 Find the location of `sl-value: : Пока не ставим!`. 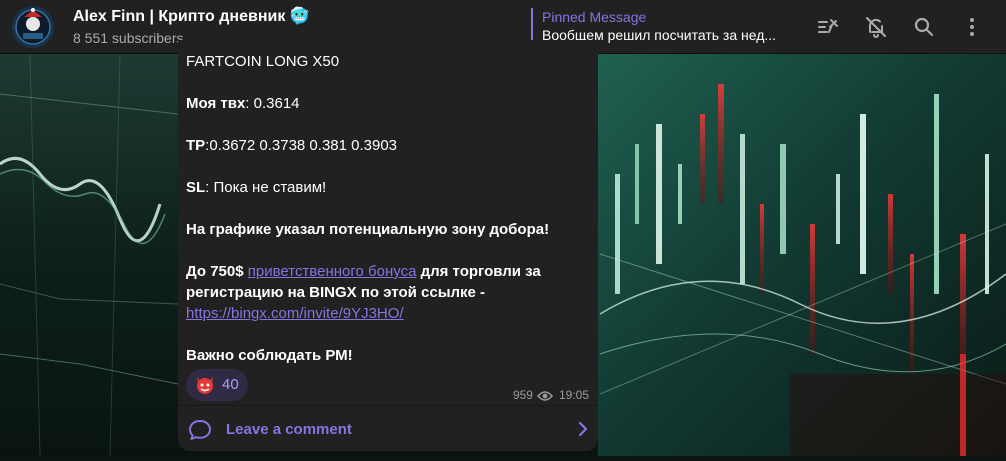

sl-value: : Пока не ставим! is located at coordinates (266, 187).